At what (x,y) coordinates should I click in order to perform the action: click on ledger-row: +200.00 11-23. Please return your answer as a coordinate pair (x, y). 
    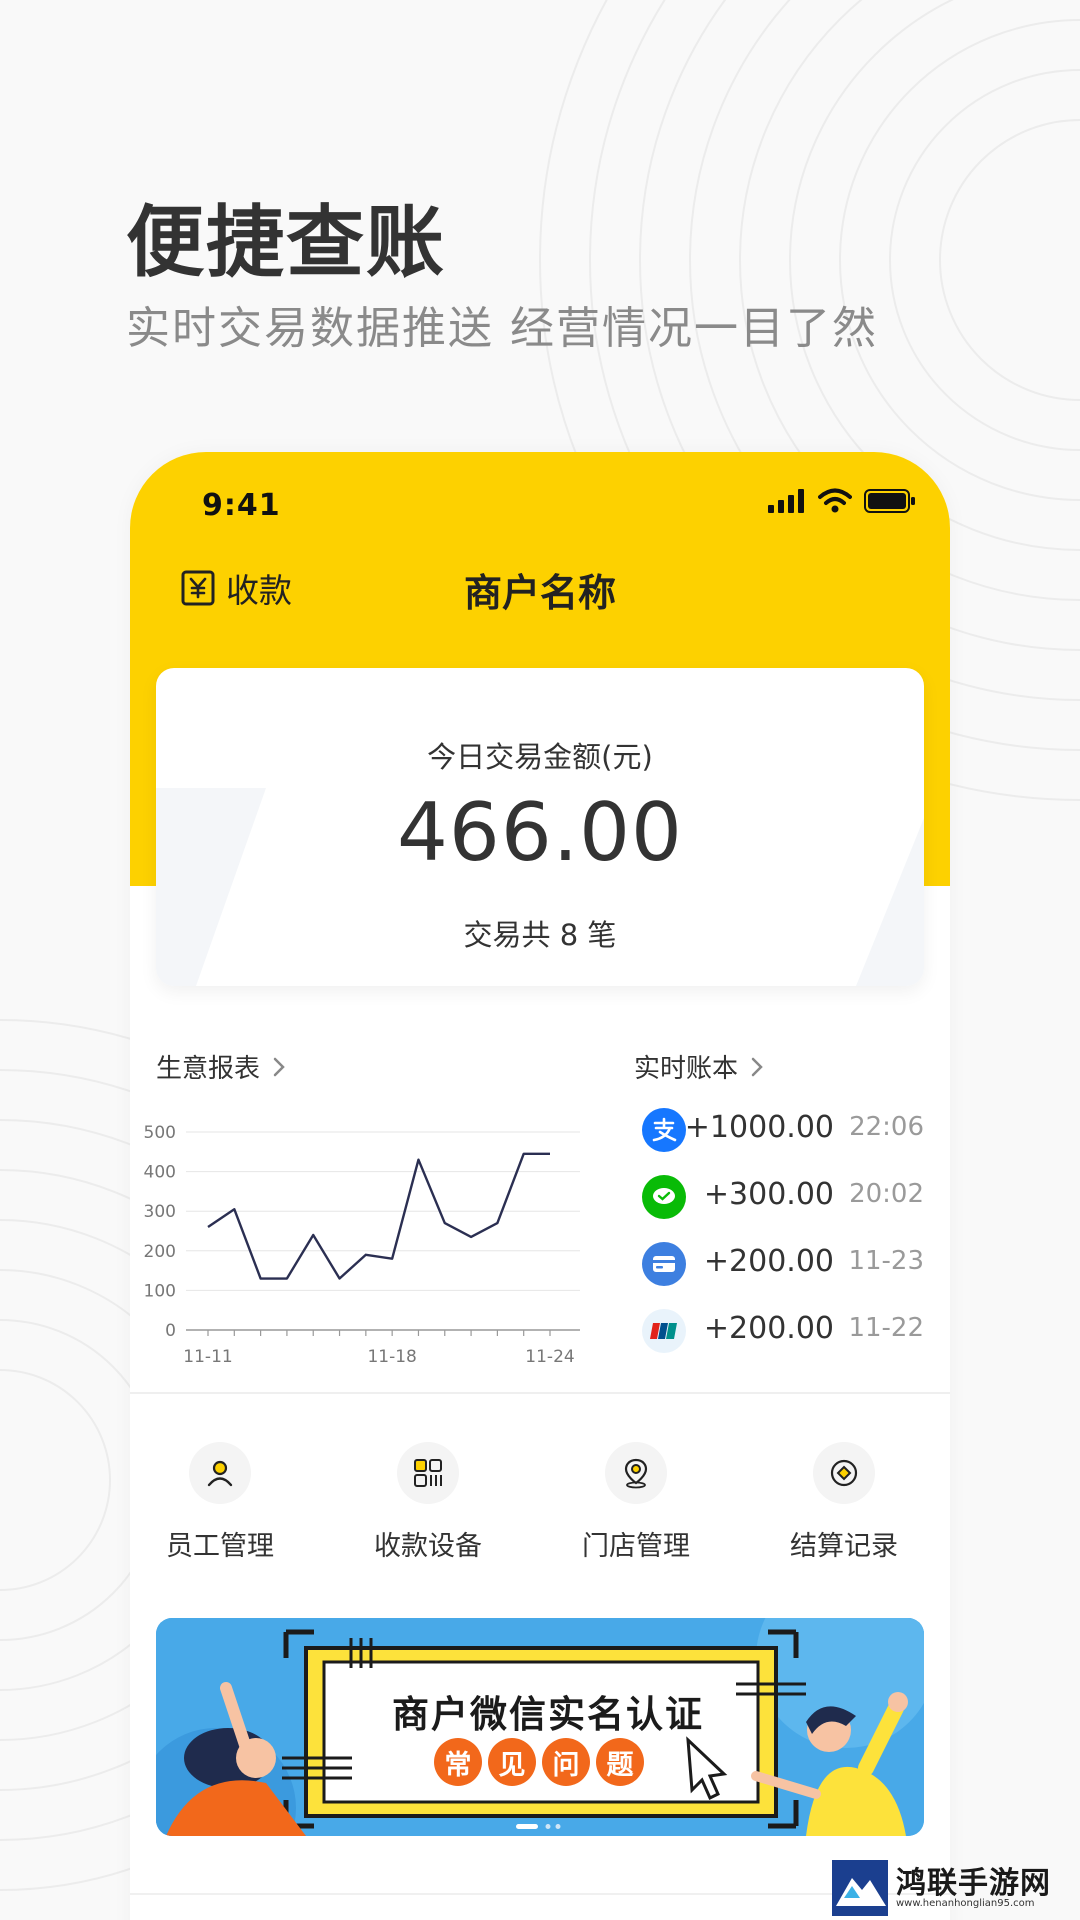
    Looking at the image, I should click on (790, 1262).